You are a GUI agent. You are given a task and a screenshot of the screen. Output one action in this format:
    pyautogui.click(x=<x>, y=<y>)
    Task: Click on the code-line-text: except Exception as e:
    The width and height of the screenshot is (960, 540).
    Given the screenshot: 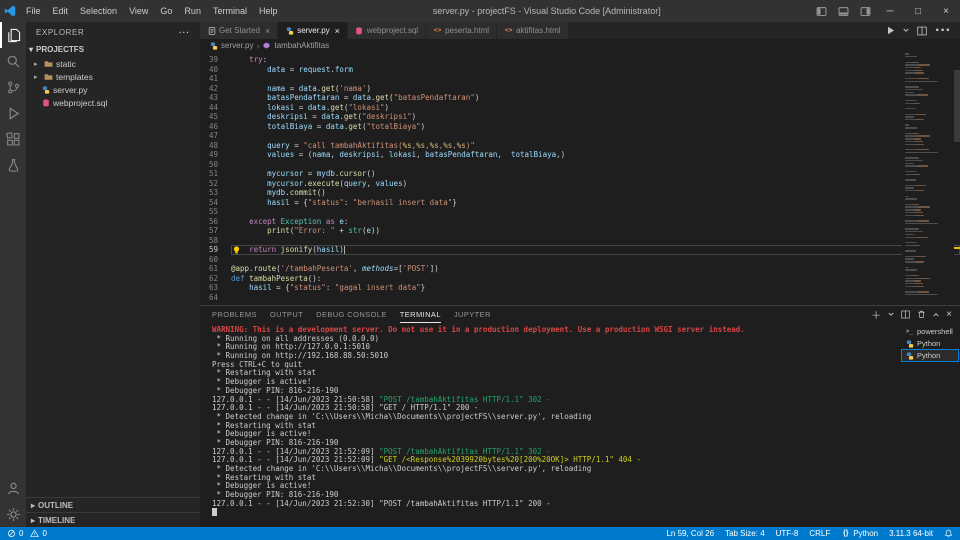 What is the action you would take?
    pyautogui.click(x=595, y=222)
    